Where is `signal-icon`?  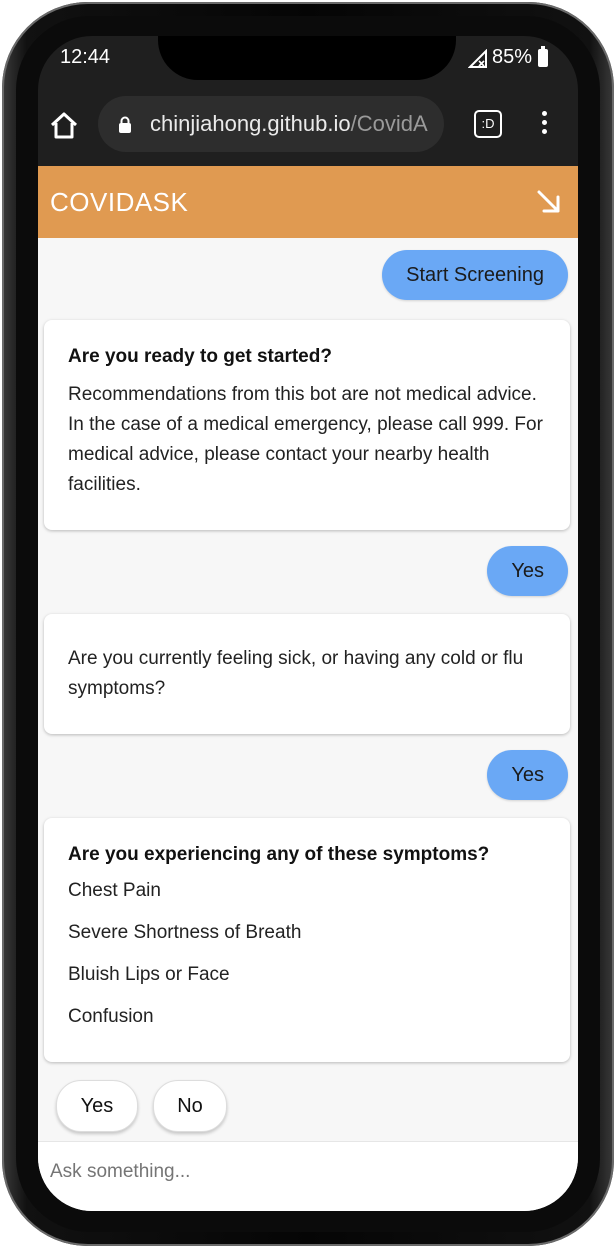 signal-icon is located at coordinates (477, 58).